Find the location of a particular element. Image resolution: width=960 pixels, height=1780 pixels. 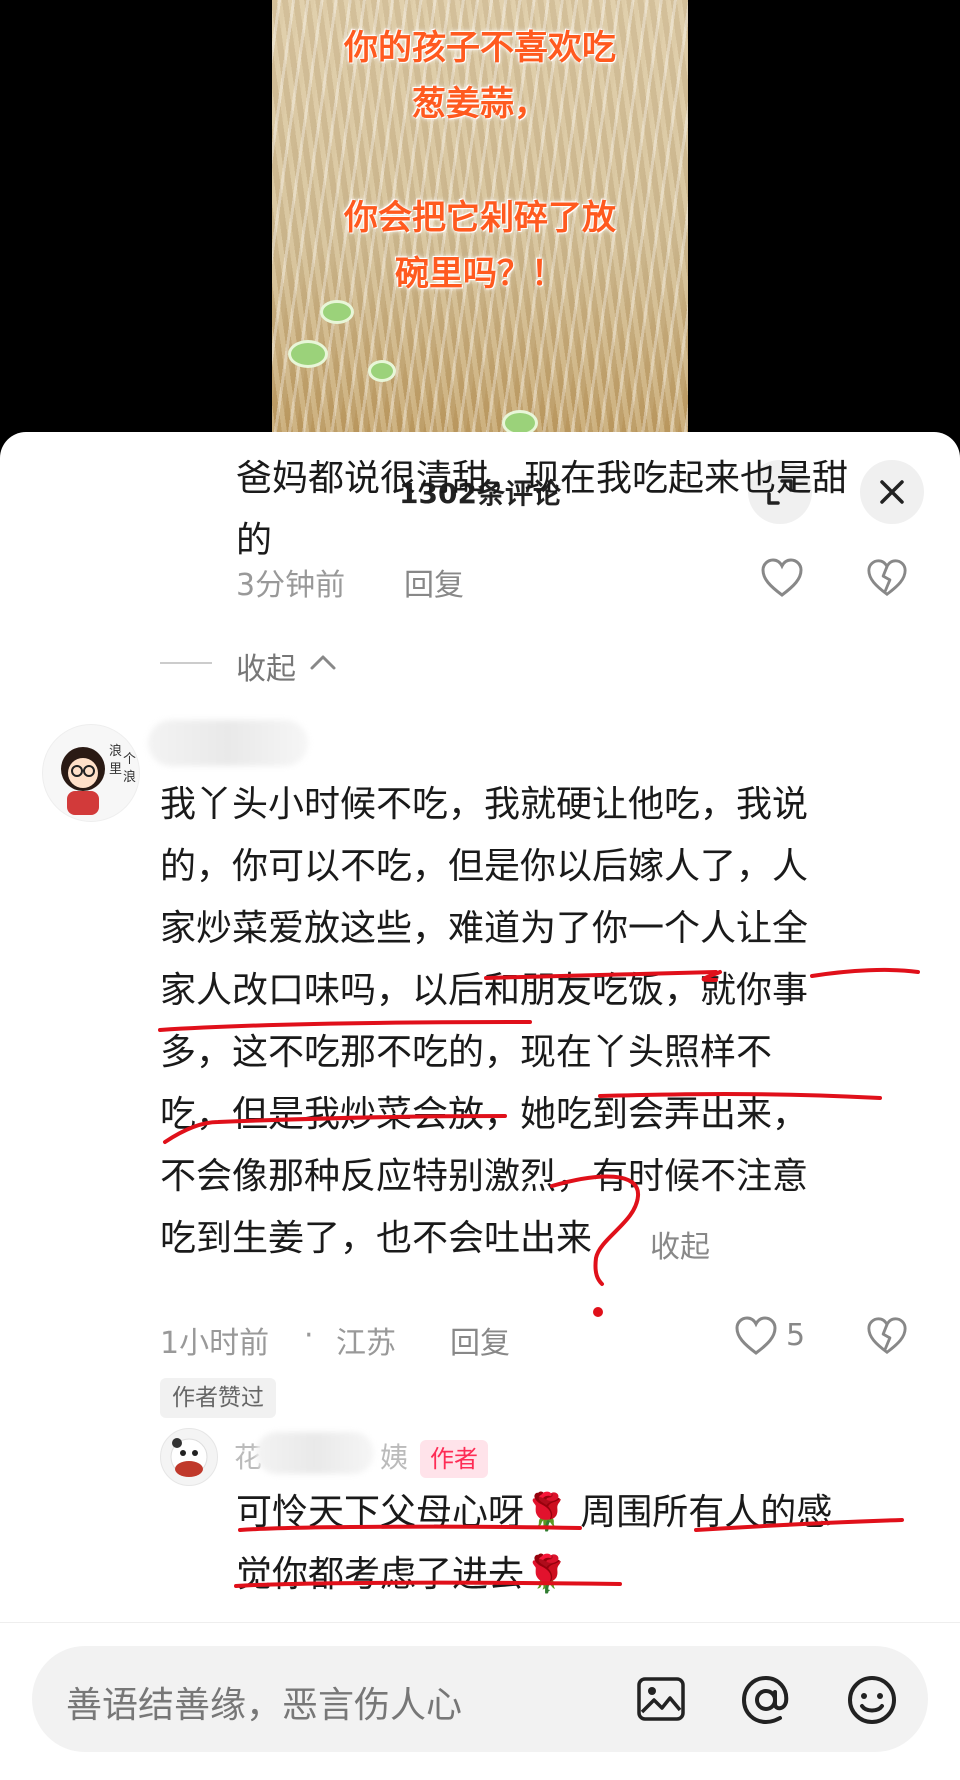

author-name-last: 姨 is located at coordinates (394, 1457).